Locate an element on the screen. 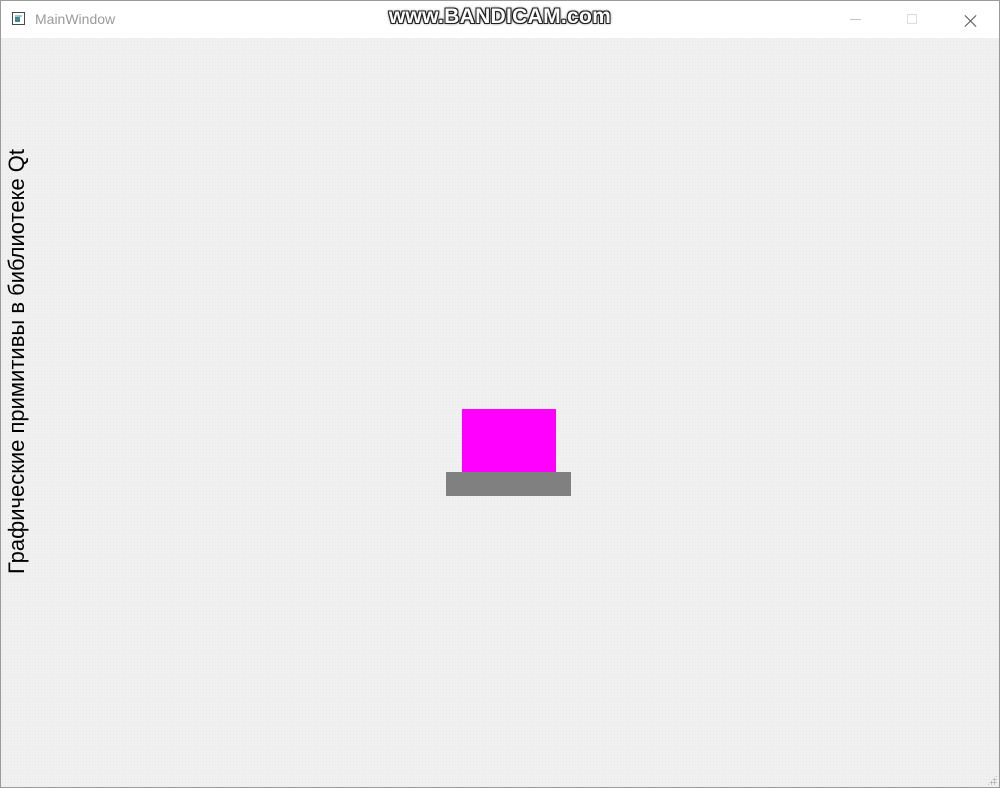  close-button is located at coordinates (970, 19).